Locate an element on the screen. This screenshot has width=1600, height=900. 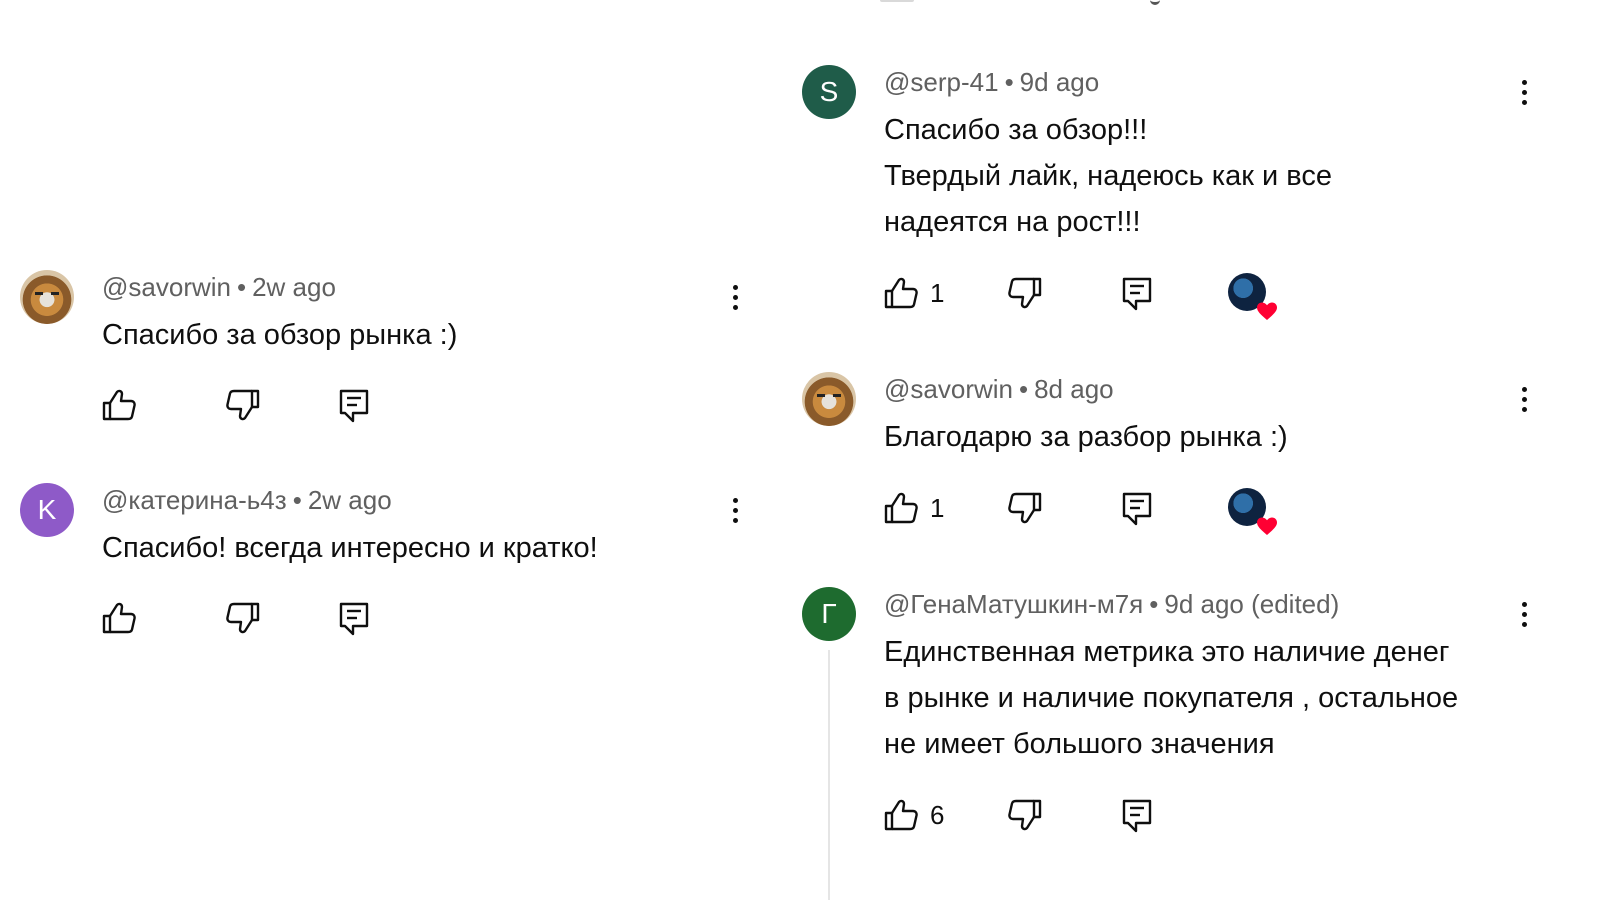
comment-line: Благодарю за разбор рынка :) is located at coordinates (1086, 437).